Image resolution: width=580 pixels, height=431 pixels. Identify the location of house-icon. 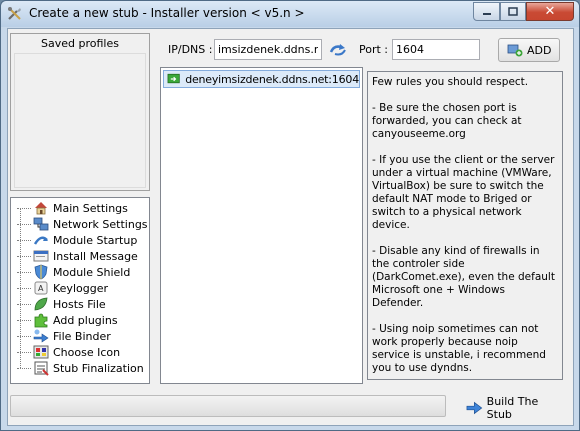
(41, 208).